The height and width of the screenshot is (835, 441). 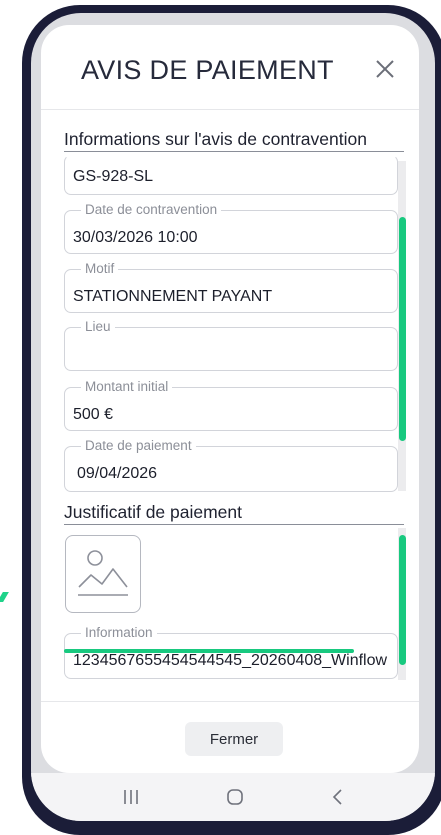 I want to click on lieu-field: Lieu, so click(x=231, y=345).